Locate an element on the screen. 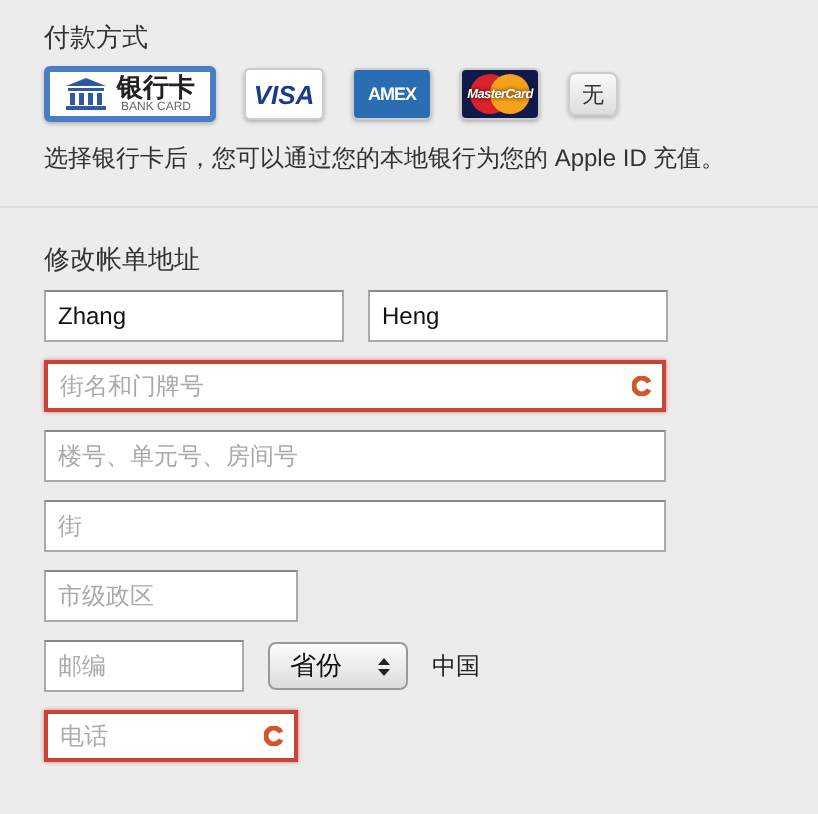 This screenshot has height=814, width=818. input-field: 楼号、单元号、房间号 is located at coordinates (355, 456).